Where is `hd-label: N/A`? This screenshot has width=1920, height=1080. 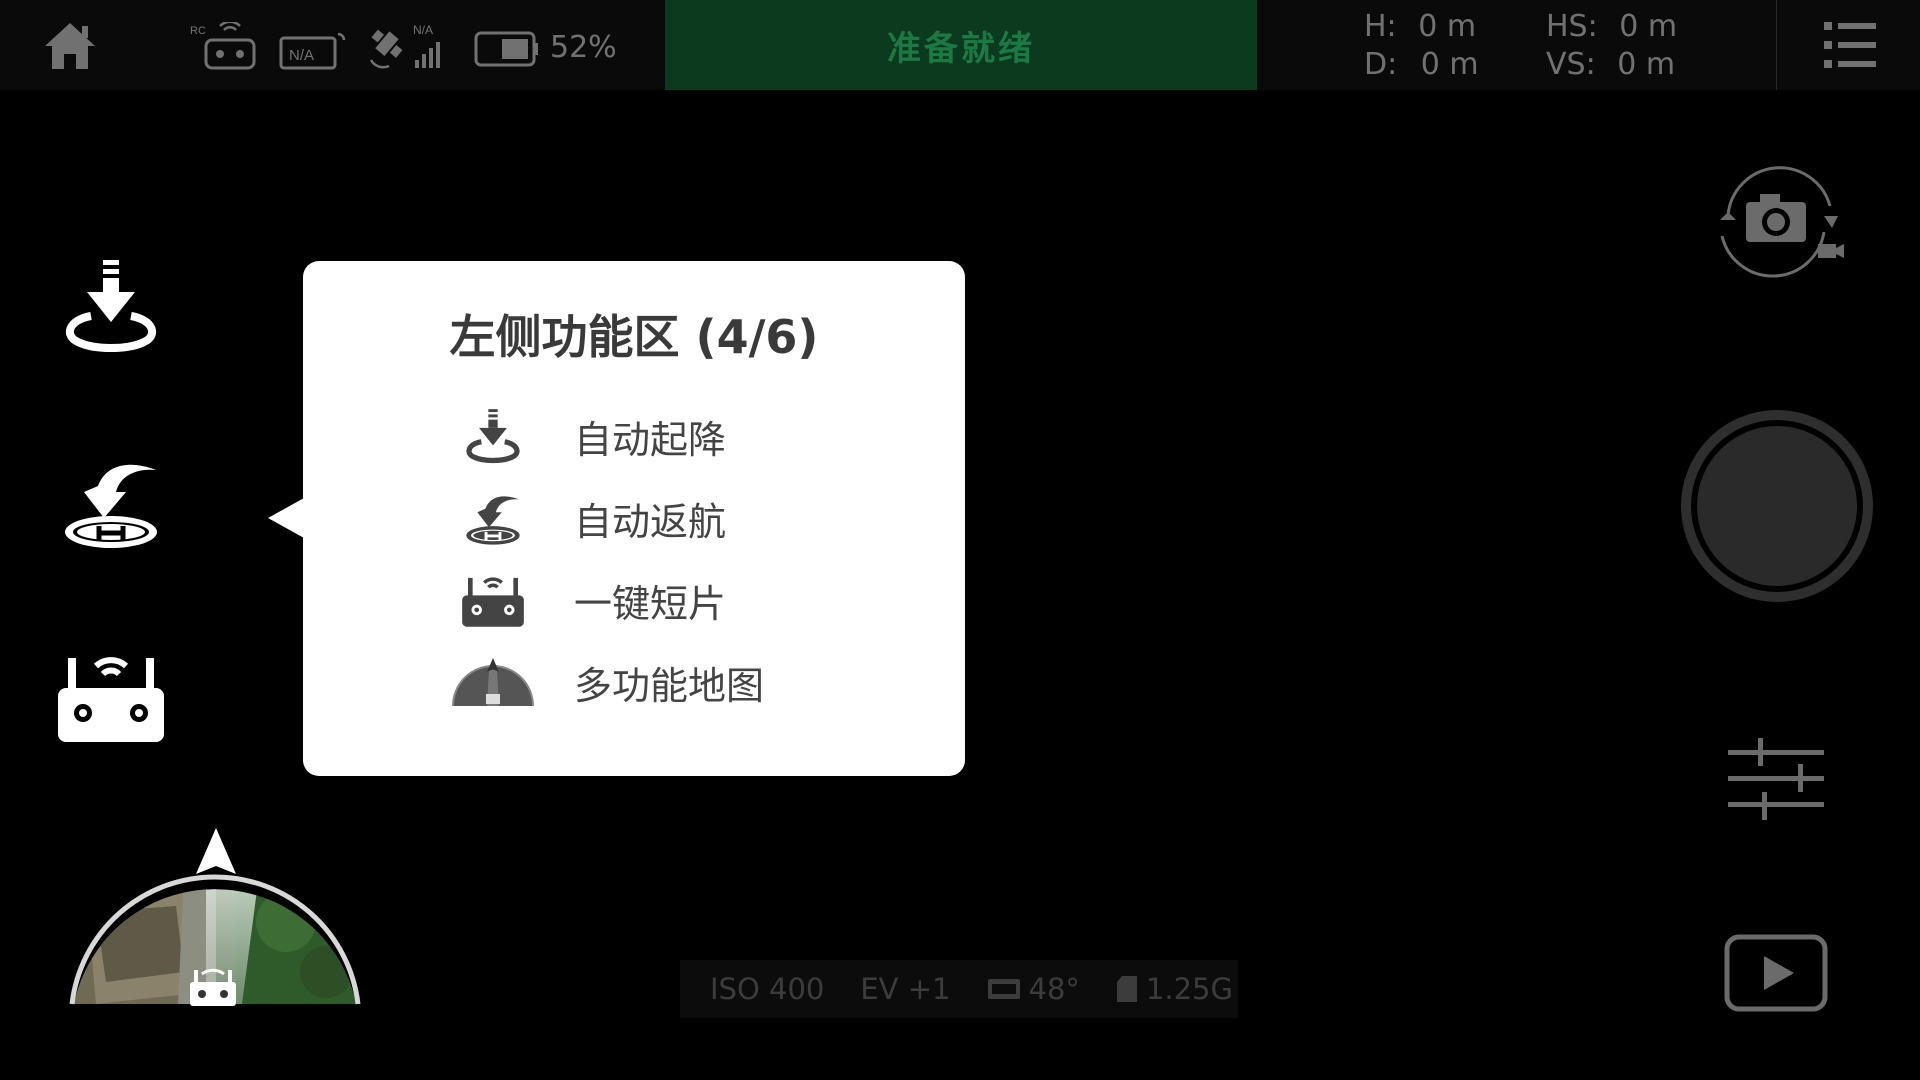 hd-label: N/A is located at coordinates (301, 55).